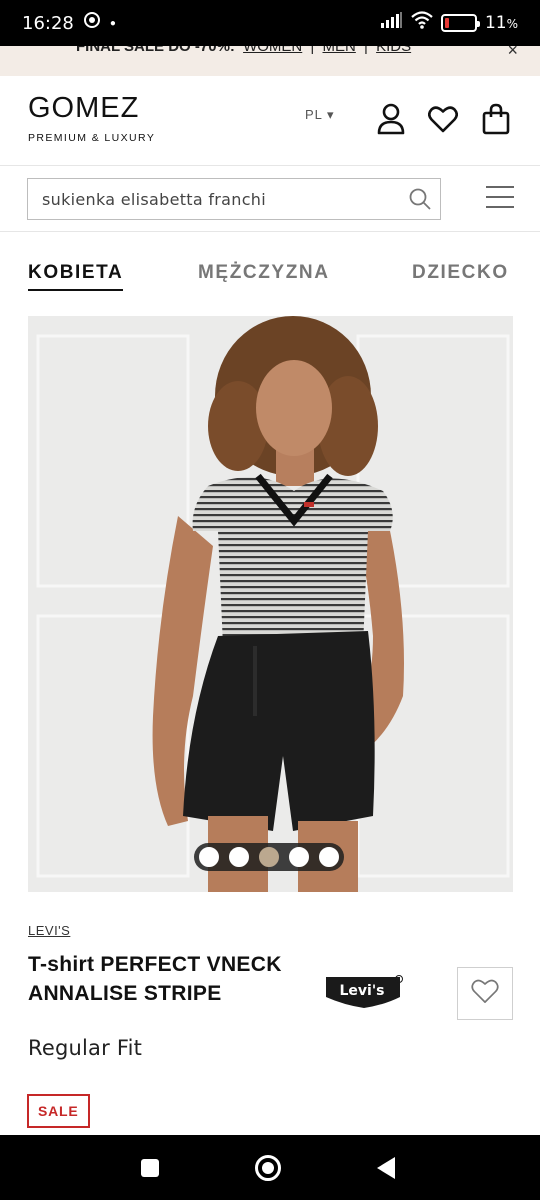 The image size is (540, 1200). I want to click on gender-tabs: KOBIETA MĘŻCZYZNA DZIECKO, so click(270, 278).